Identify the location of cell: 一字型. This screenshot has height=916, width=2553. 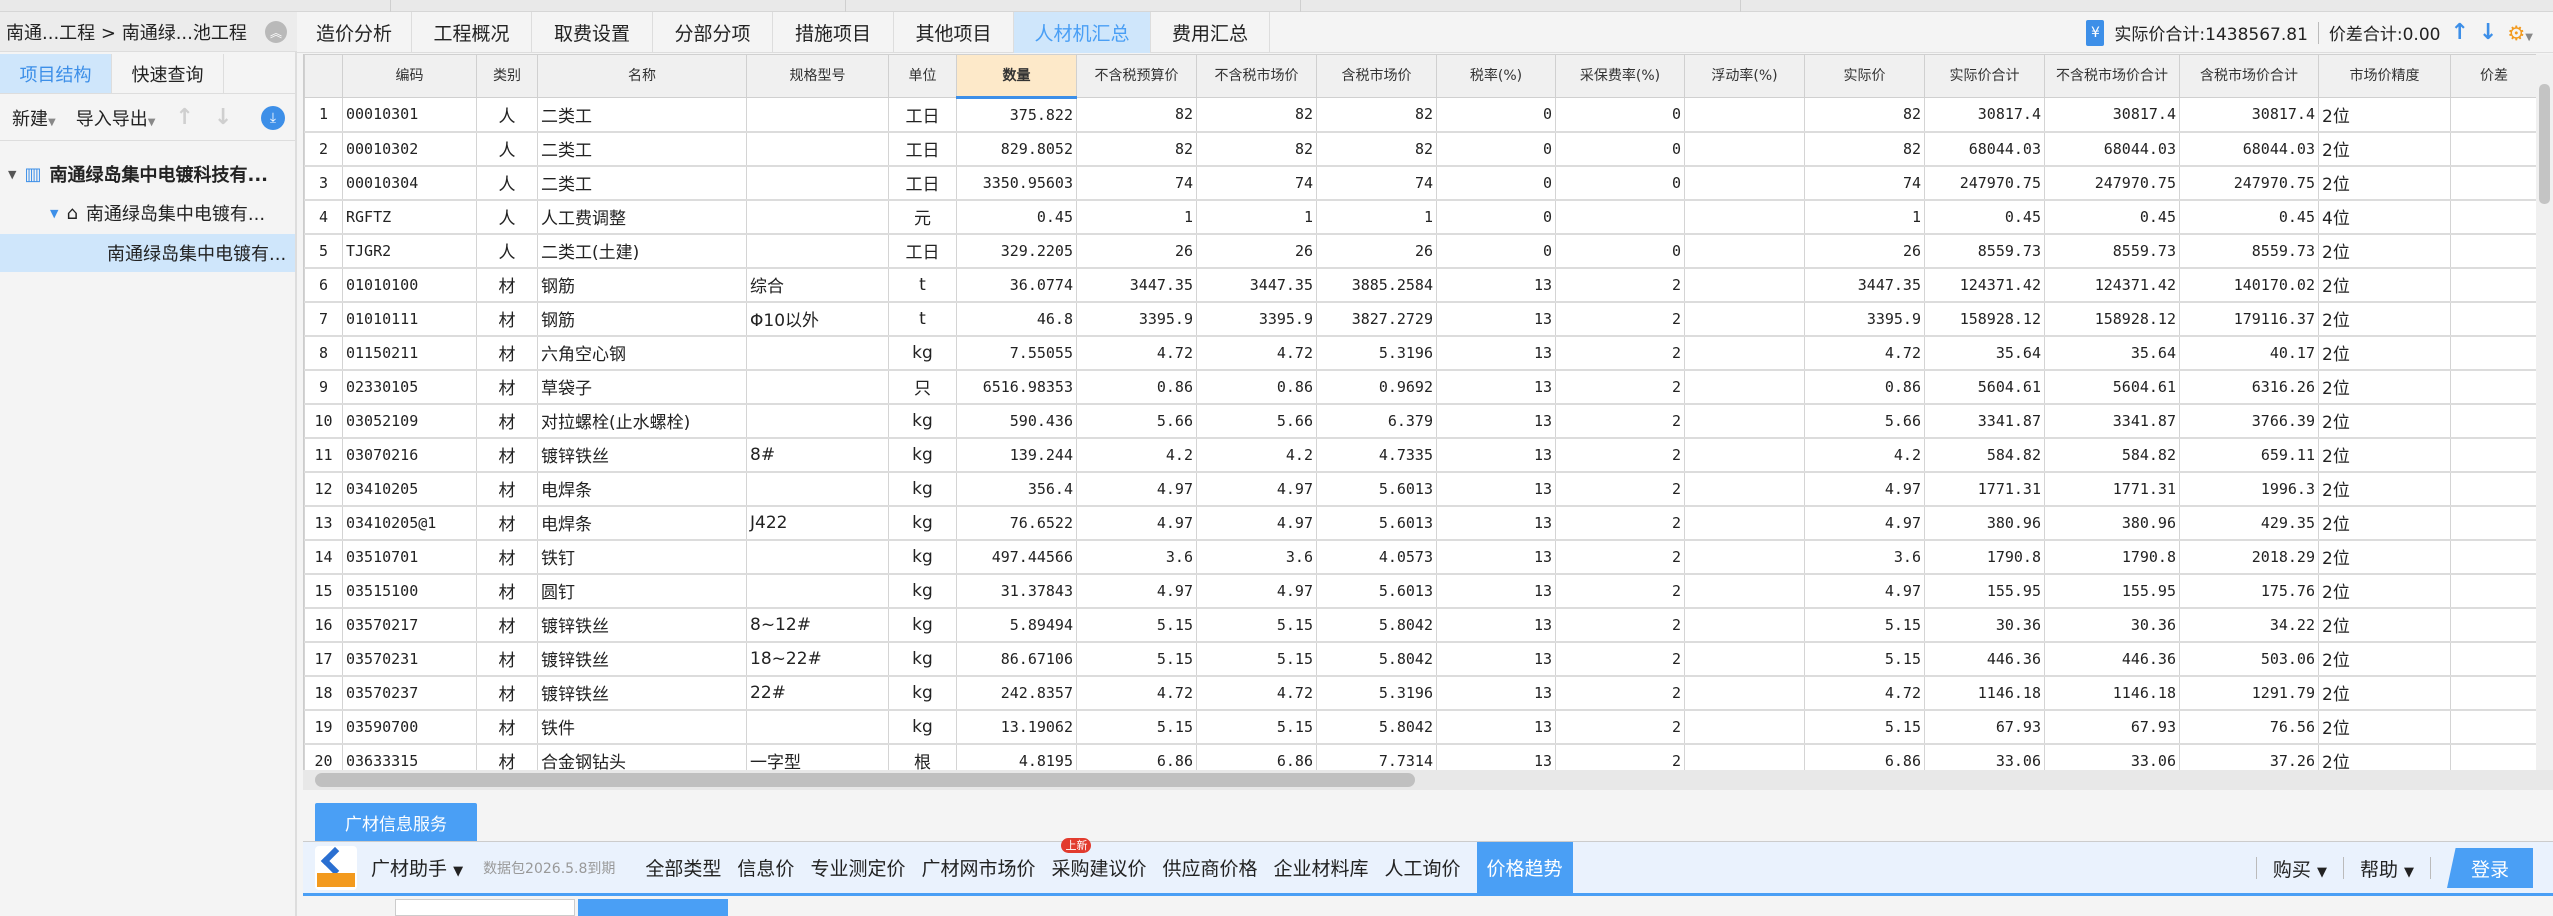
(817, 756).